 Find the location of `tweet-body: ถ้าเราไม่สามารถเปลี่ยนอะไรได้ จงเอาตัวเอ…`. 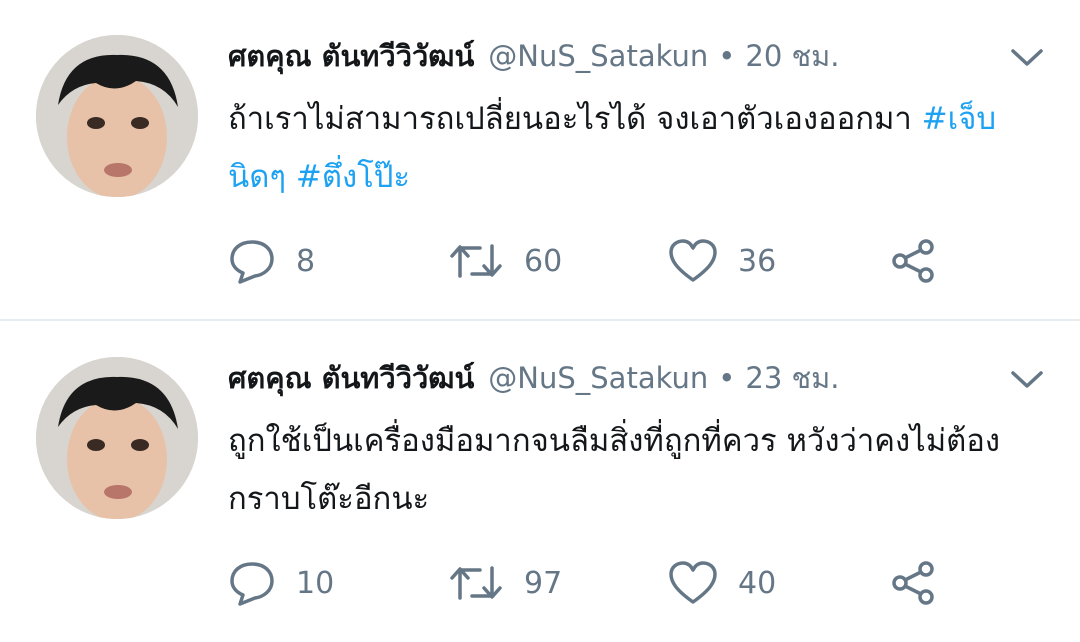

tweet-body: ถ้าเราไม่สามารถเปลี่ยนอะไรได้ จงเอาตัวเอ… is located at coordinates (575, 119).